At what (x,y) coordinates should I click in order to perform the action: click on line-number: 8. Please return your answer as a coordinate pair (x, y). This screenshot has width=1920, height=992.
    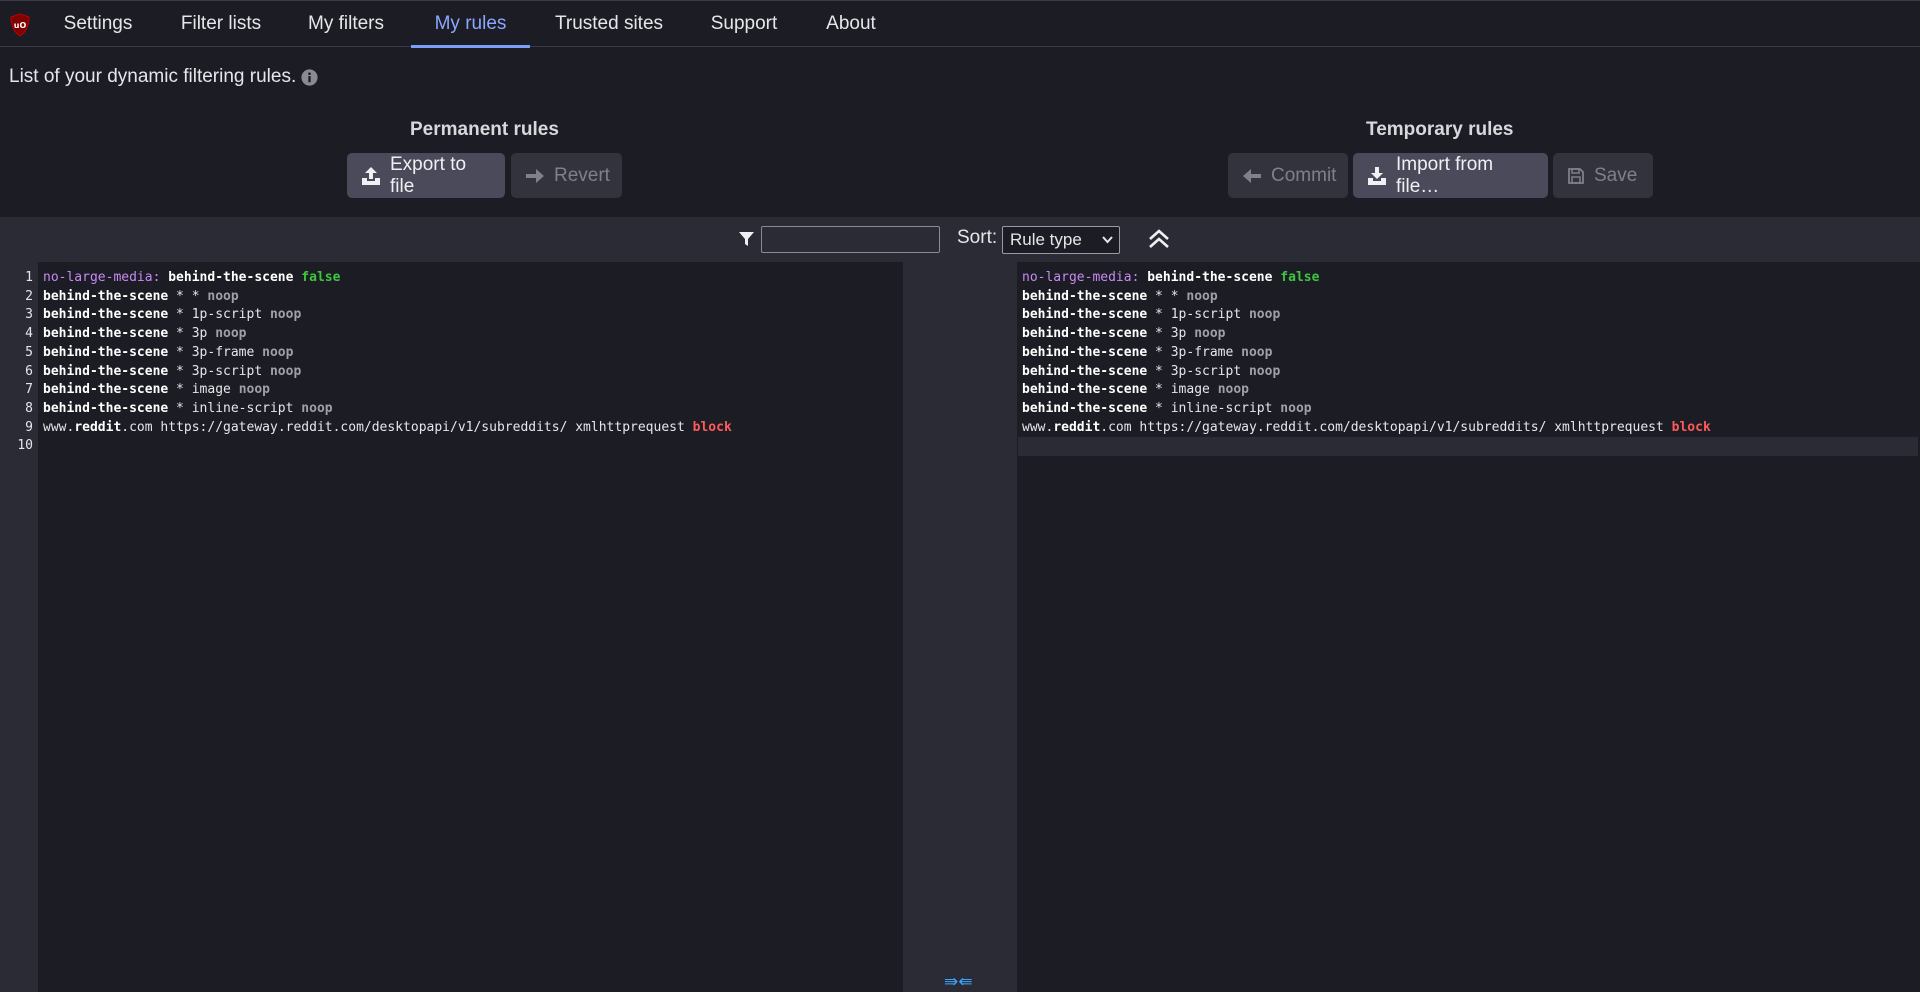
    Looking at the image, I should click on (29, 408).